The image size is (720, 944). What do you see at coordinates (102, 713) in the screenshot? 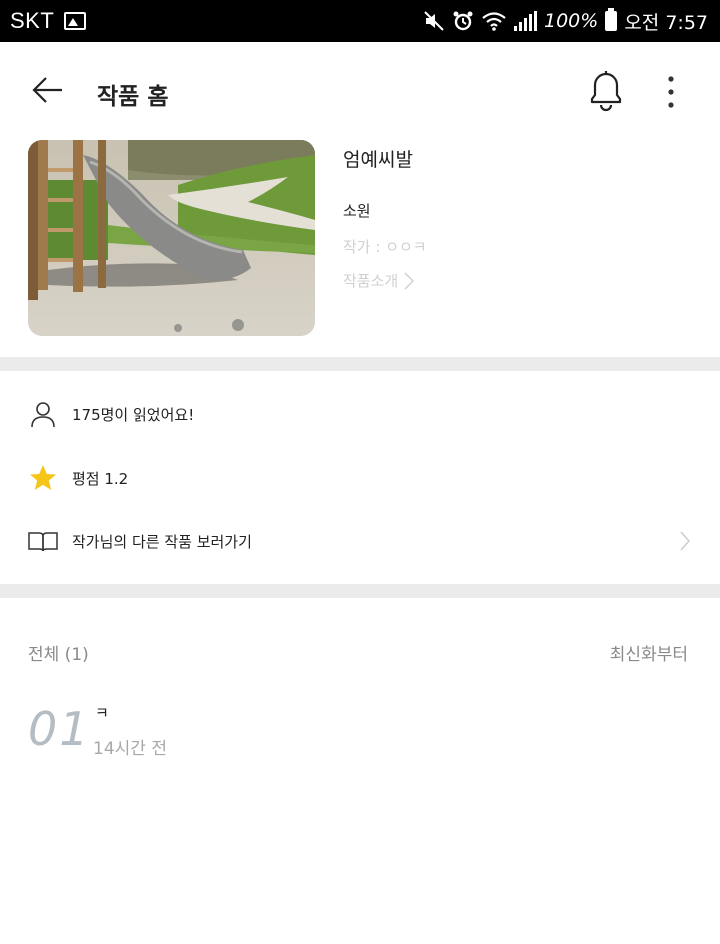
I see `episode-title: ㅋ` at bounding box center [102, 713].